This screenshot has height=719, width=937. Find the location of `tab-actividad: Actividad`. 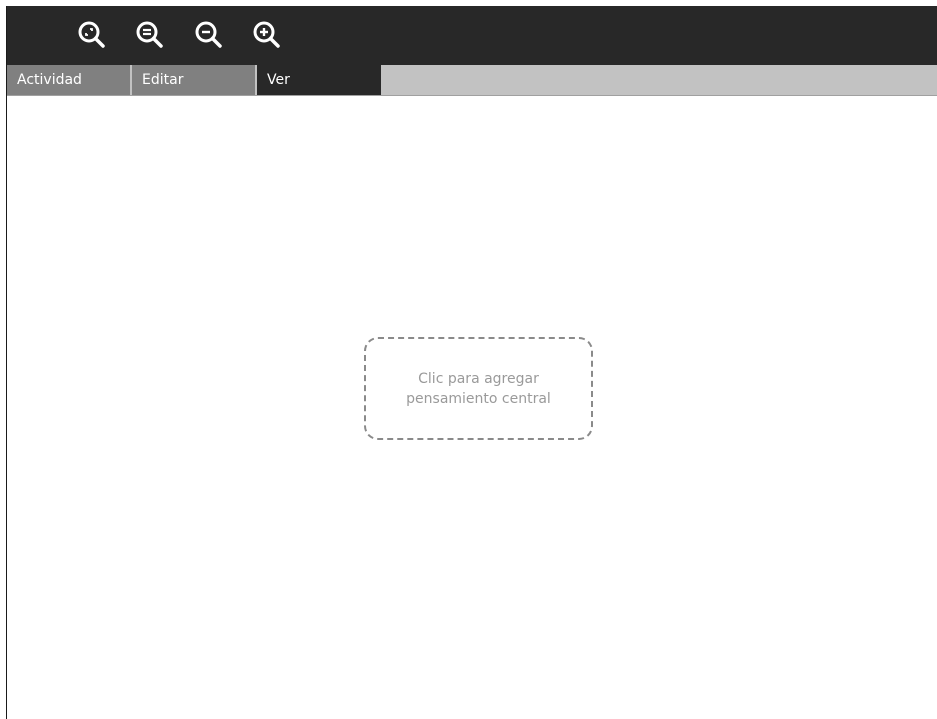

tab-actividad: Actividad is located at coordinates (69, 80).